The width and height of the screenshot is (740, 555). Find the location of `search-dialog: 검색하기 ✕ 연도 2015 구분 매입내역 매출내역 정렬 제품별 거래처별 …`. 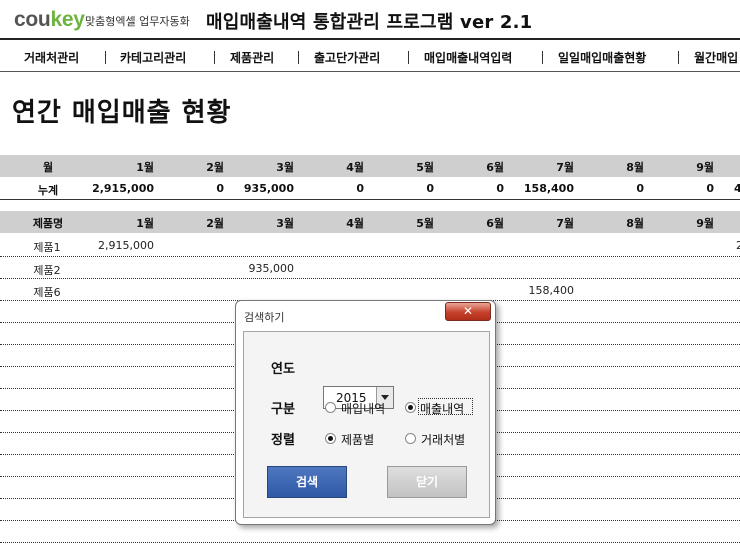

search-dialog: 검색하기 ✕ 연도 2015 구분 매입내역 매출내역 정렬 제품별 거래처별 … is located at coordinates (365, 412).